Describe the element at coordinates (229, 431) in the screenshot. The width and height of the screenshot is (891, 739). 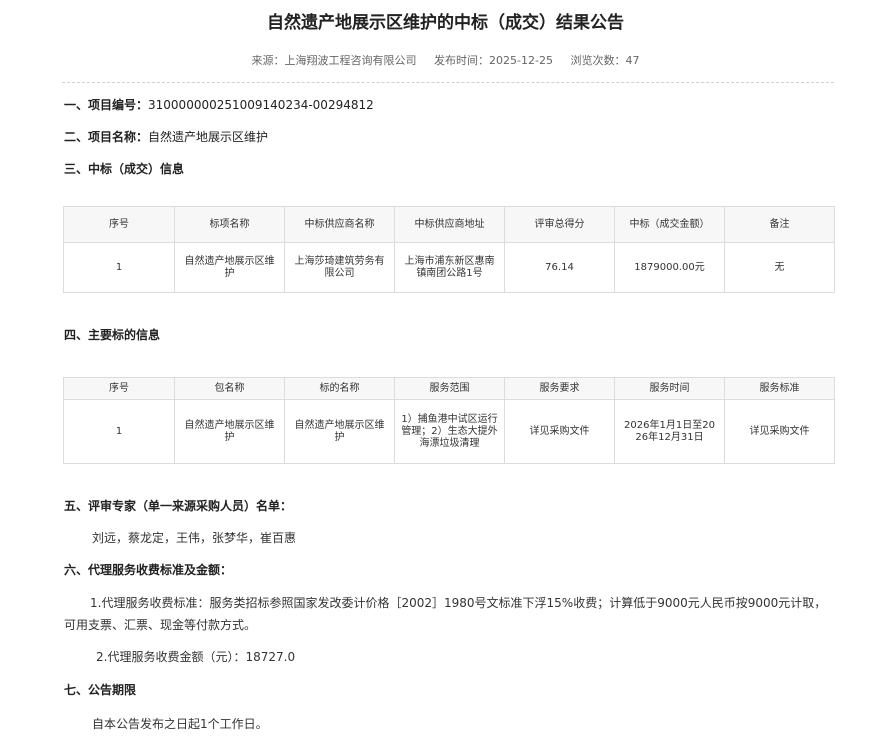
I see `subject-cell-package-name: 自然遗产地展示区维护` at that location.